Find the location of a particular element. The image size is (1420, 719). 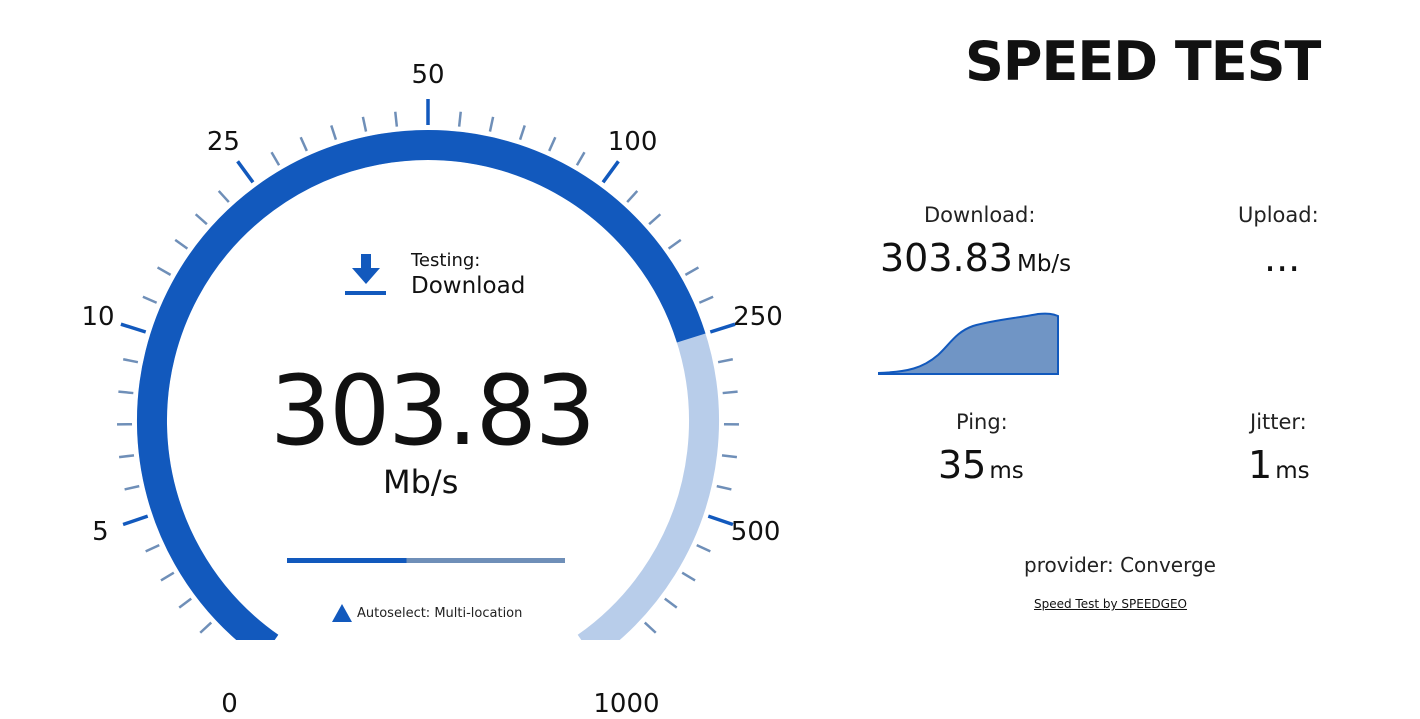

page-title: SPEED TEST is located at coordinates (1142, 61).